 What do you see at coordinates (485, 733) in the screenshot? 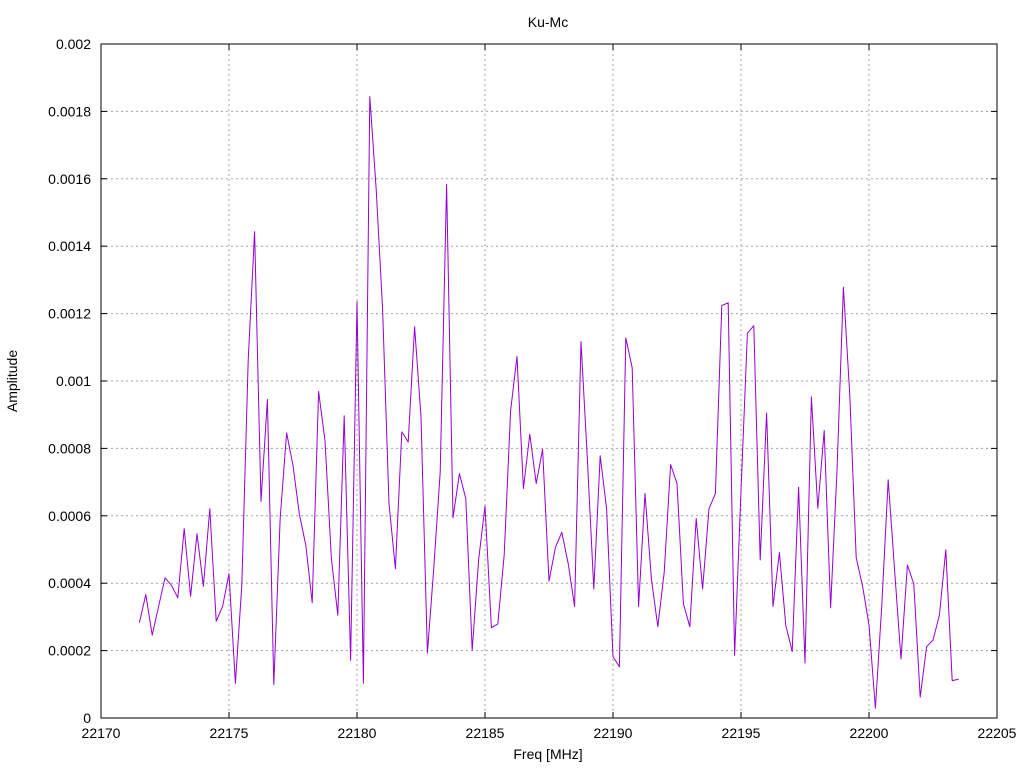
I see `x-tick-label: 22185` at bounding box center [485, 733].